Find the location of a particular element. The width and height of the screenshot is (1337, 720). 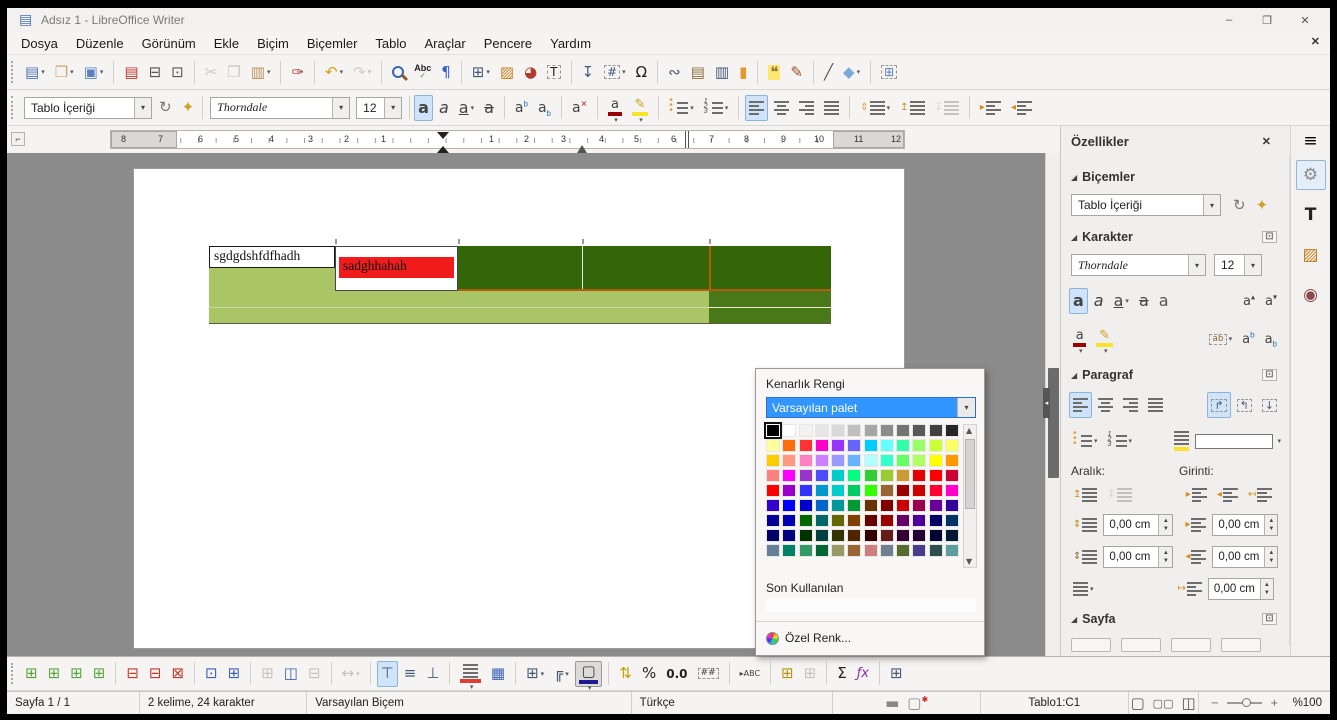

writing-direction-rtl: ↰ is located at coordinates (1244, 405).